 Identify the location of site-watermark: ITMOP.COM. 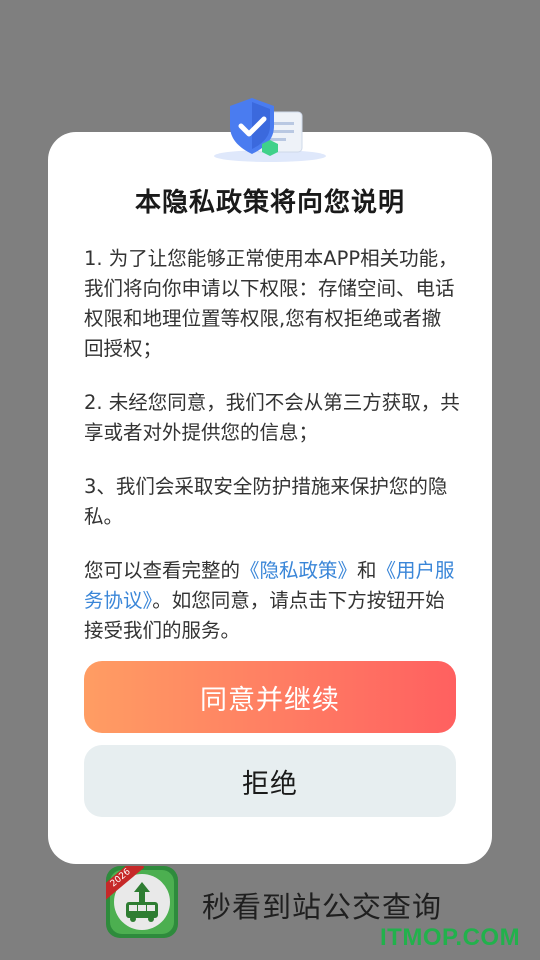
(450, 937).